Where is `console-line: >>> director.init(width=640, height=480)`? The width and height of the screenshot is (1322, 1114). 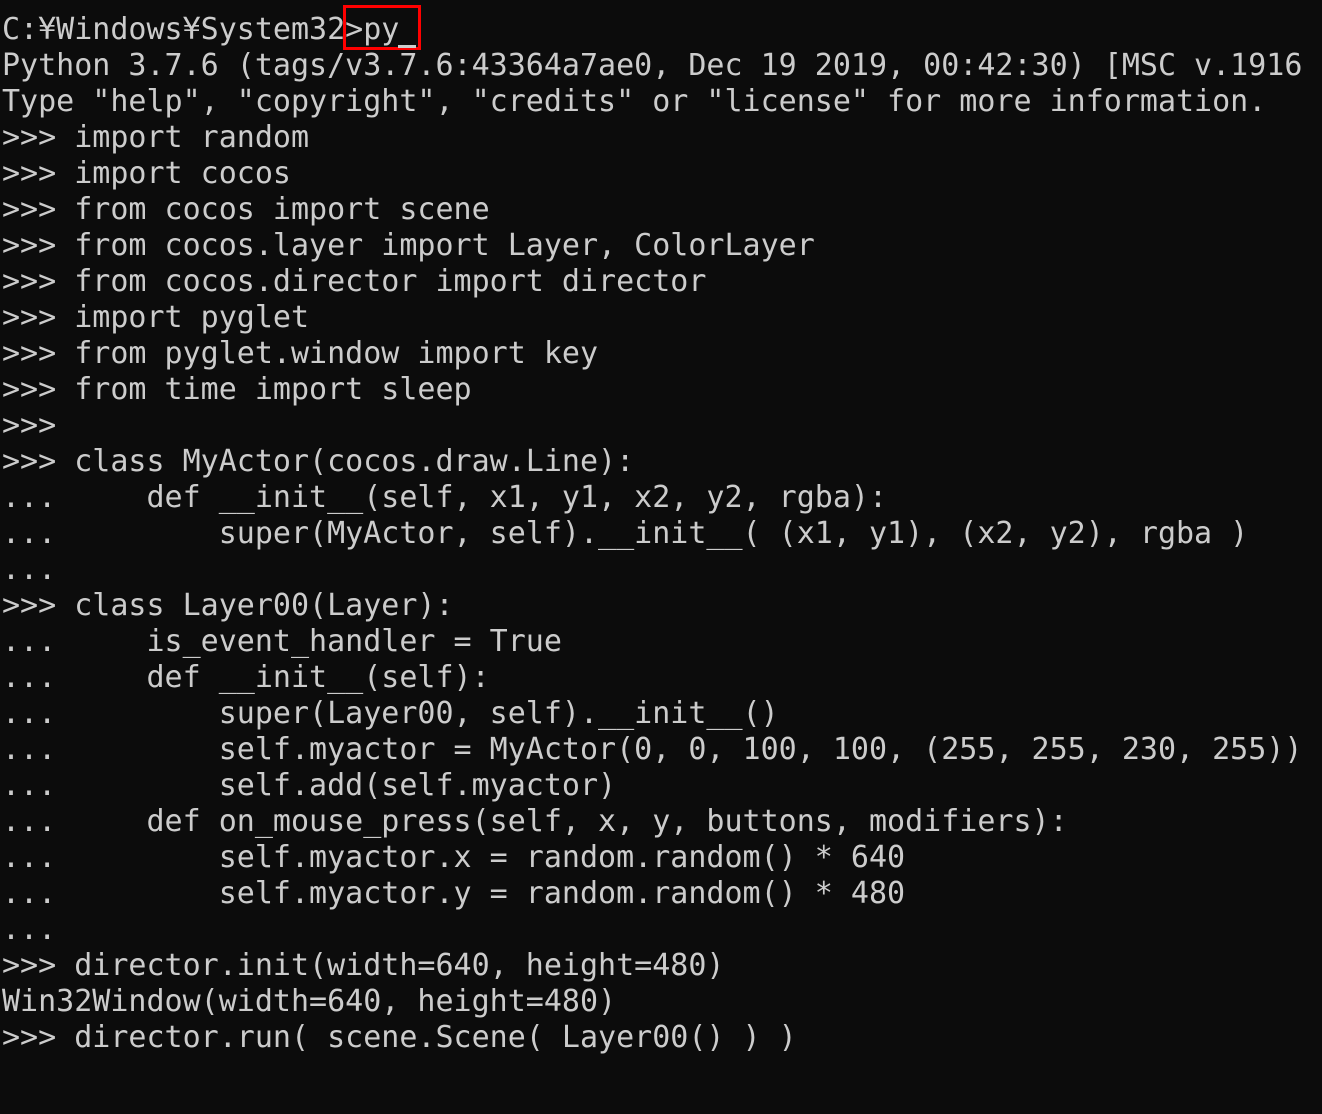
console-line: >>> director.init(width=640, height=480) is located at coordinates (363, 965).